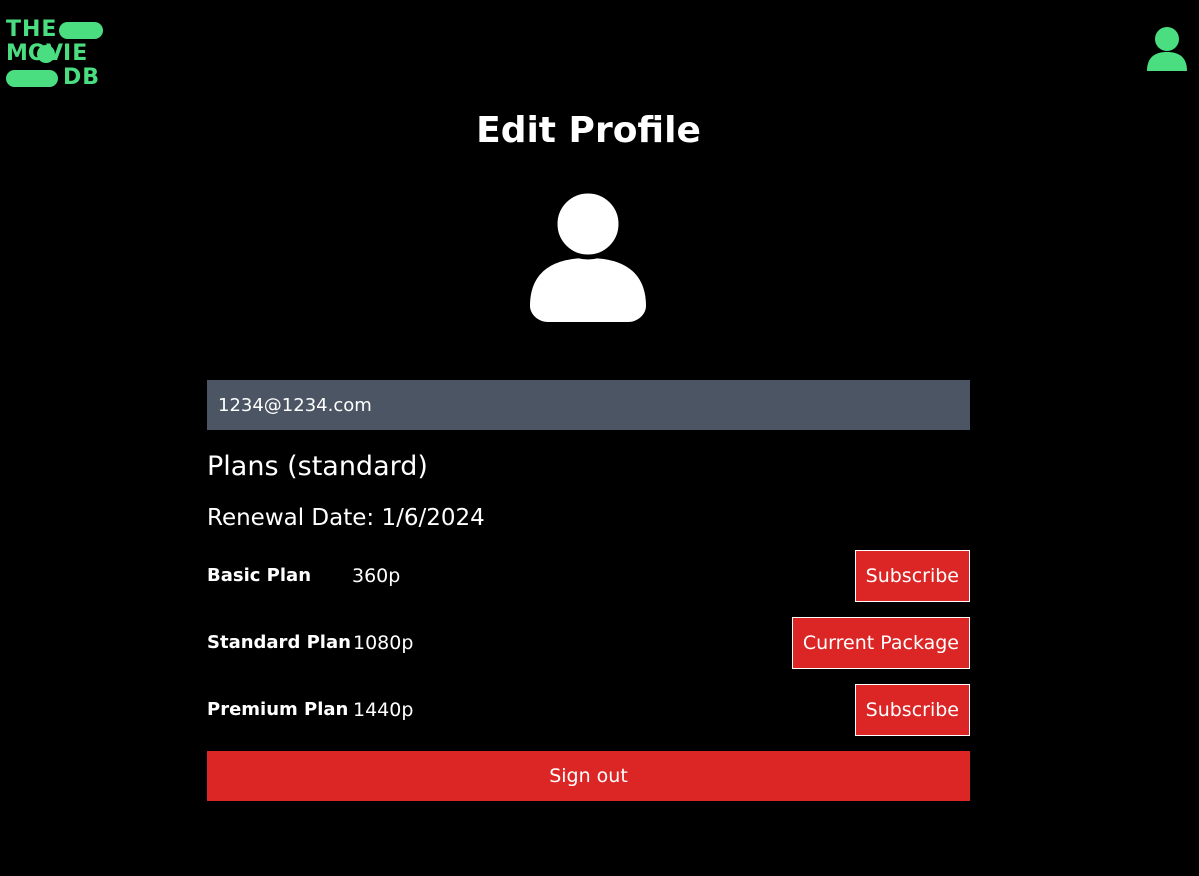  Describe the element at coordinates (259, 575) in the screenshot. I see `plan-name: Basic Plan` at that location.